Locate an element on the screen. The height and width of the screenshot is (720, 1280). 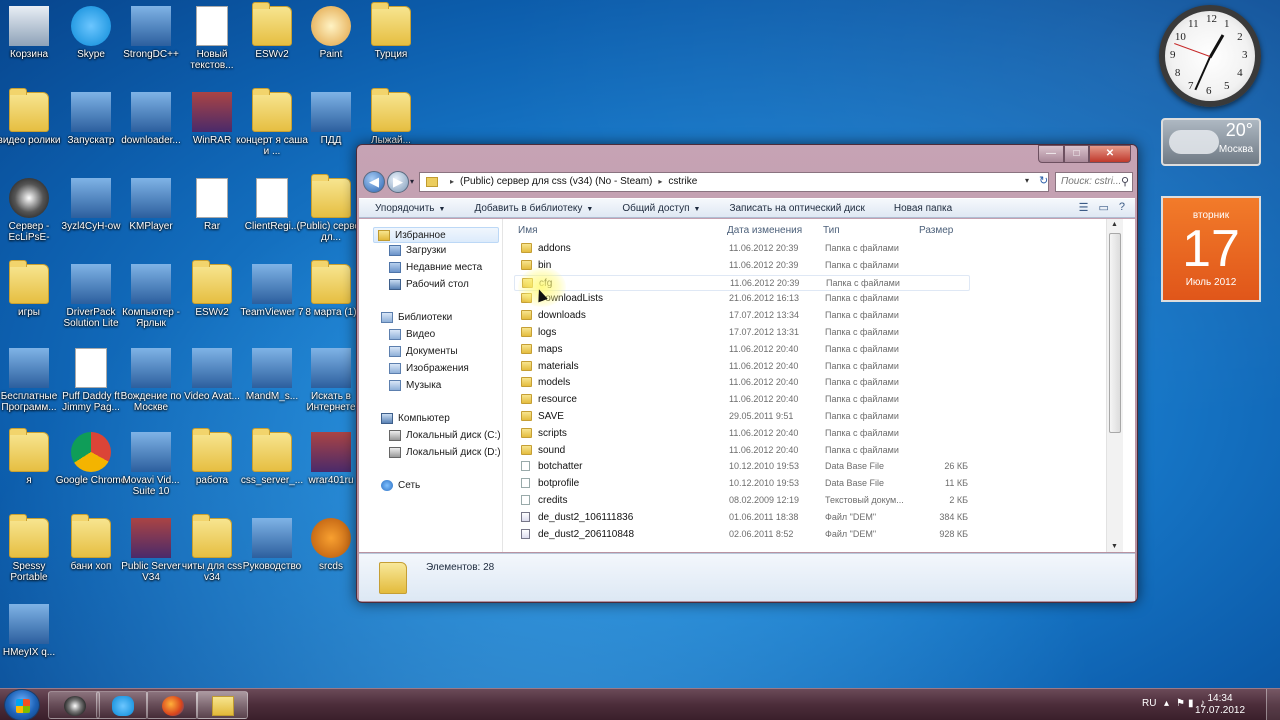
desktop-icon: Турция is located at coordinates (391, 31).